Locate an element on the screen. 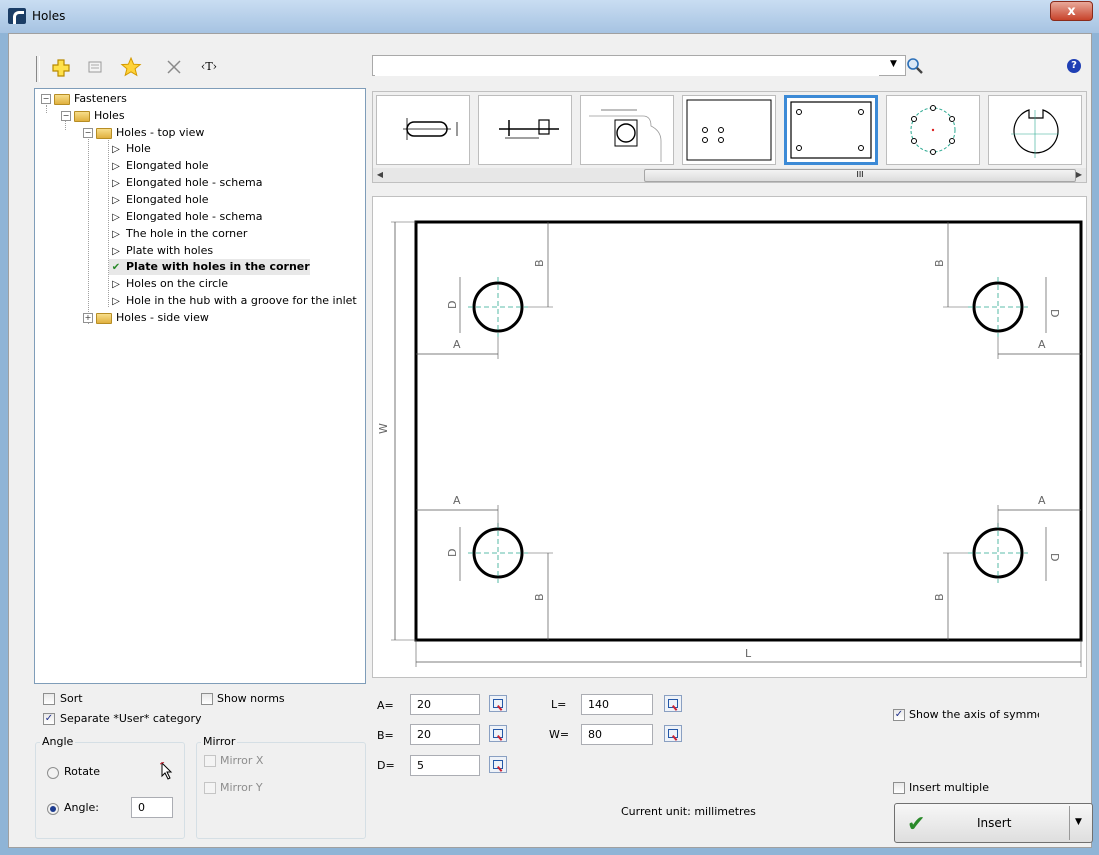 The image size is (1099, 855). angle-input is located at coordinates (154, 807).